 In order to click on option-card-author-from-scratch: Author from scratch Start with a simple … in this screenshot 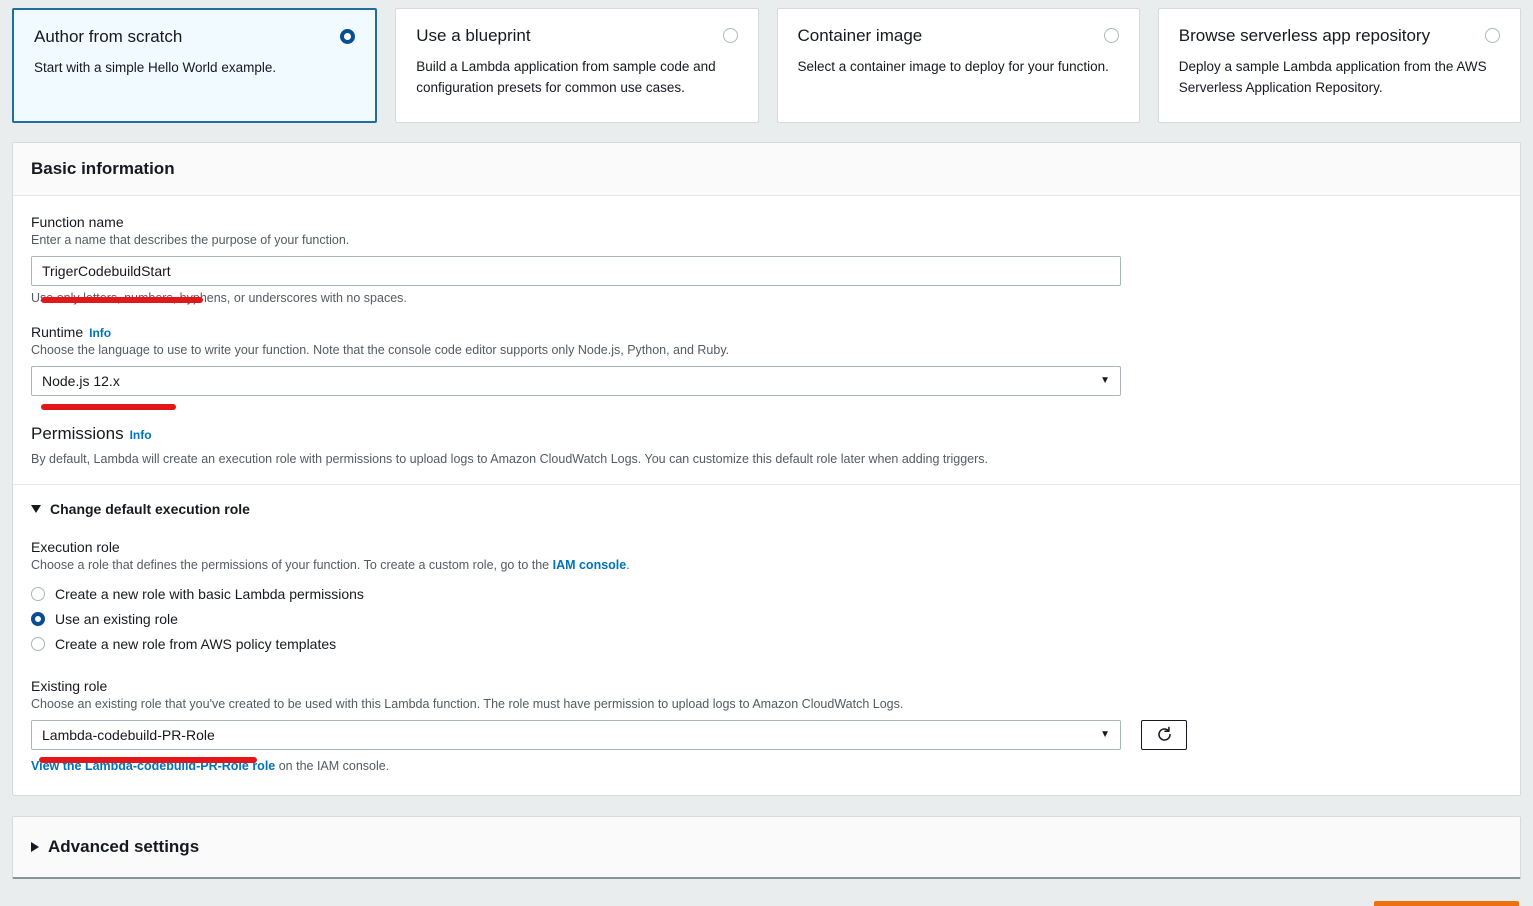, I will do `click(195, 65)`.